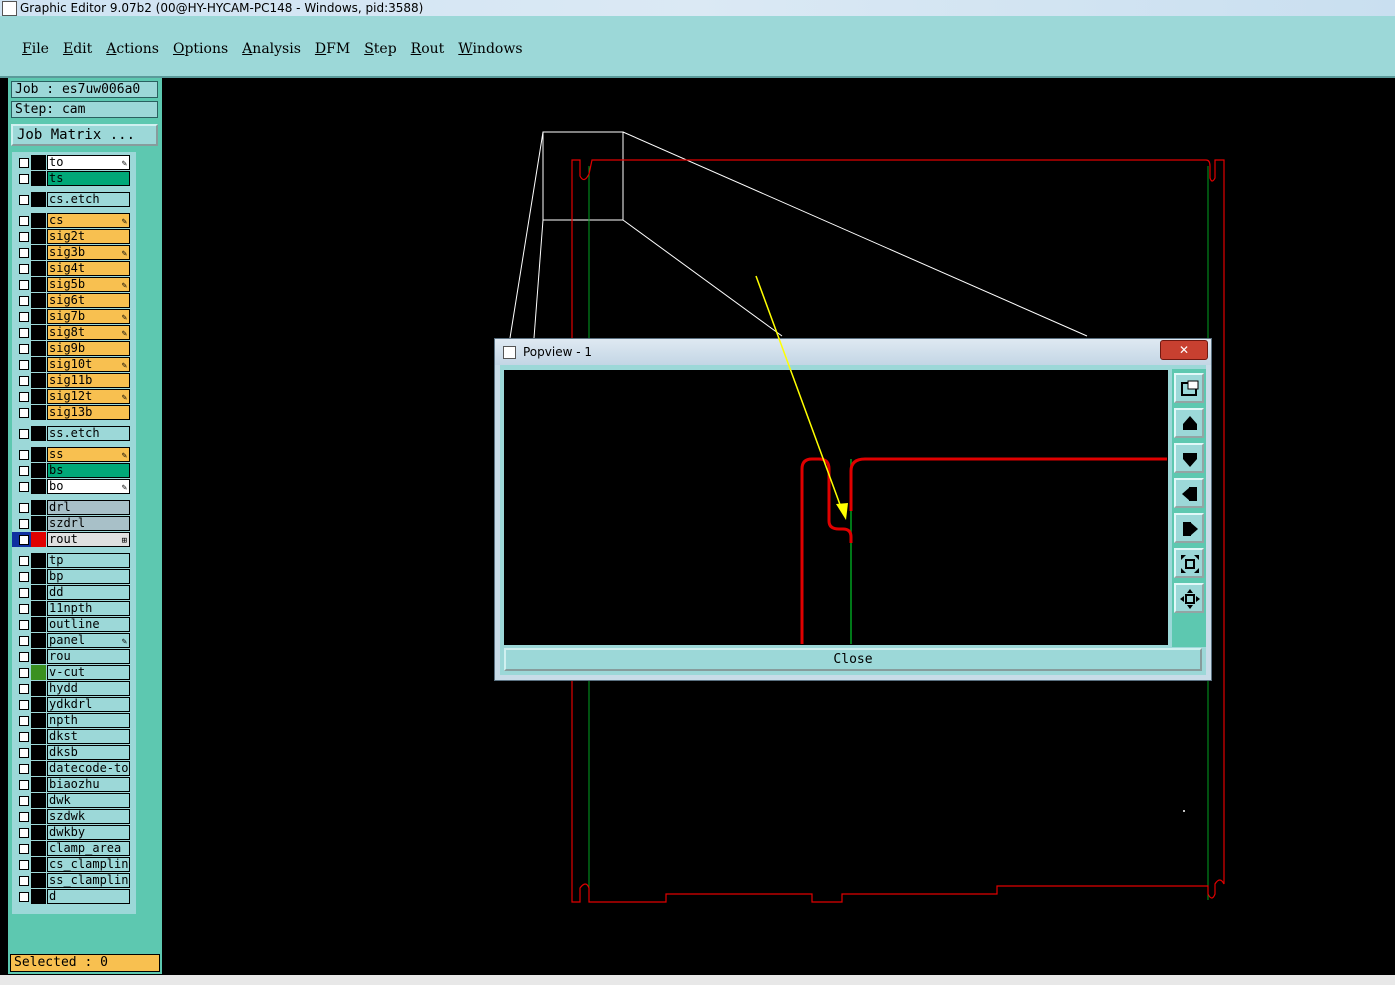 This screenshot has height=985, width=1395. Describe the element at coordinates (74, 800) in the screenshot. I see `layer-row-dwk: dwk` at that location.